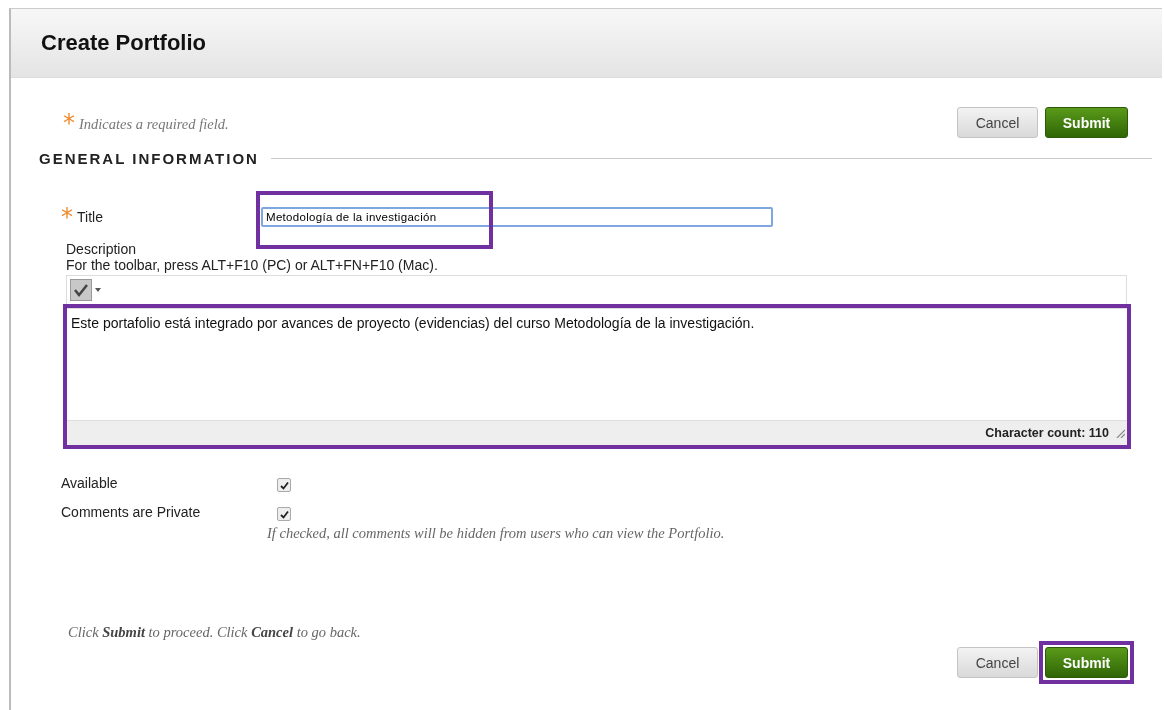  What do you see at coordinates (85, 290) in the screenshot?
I see `spellcheck-icon` at bounding box center [85, 290].